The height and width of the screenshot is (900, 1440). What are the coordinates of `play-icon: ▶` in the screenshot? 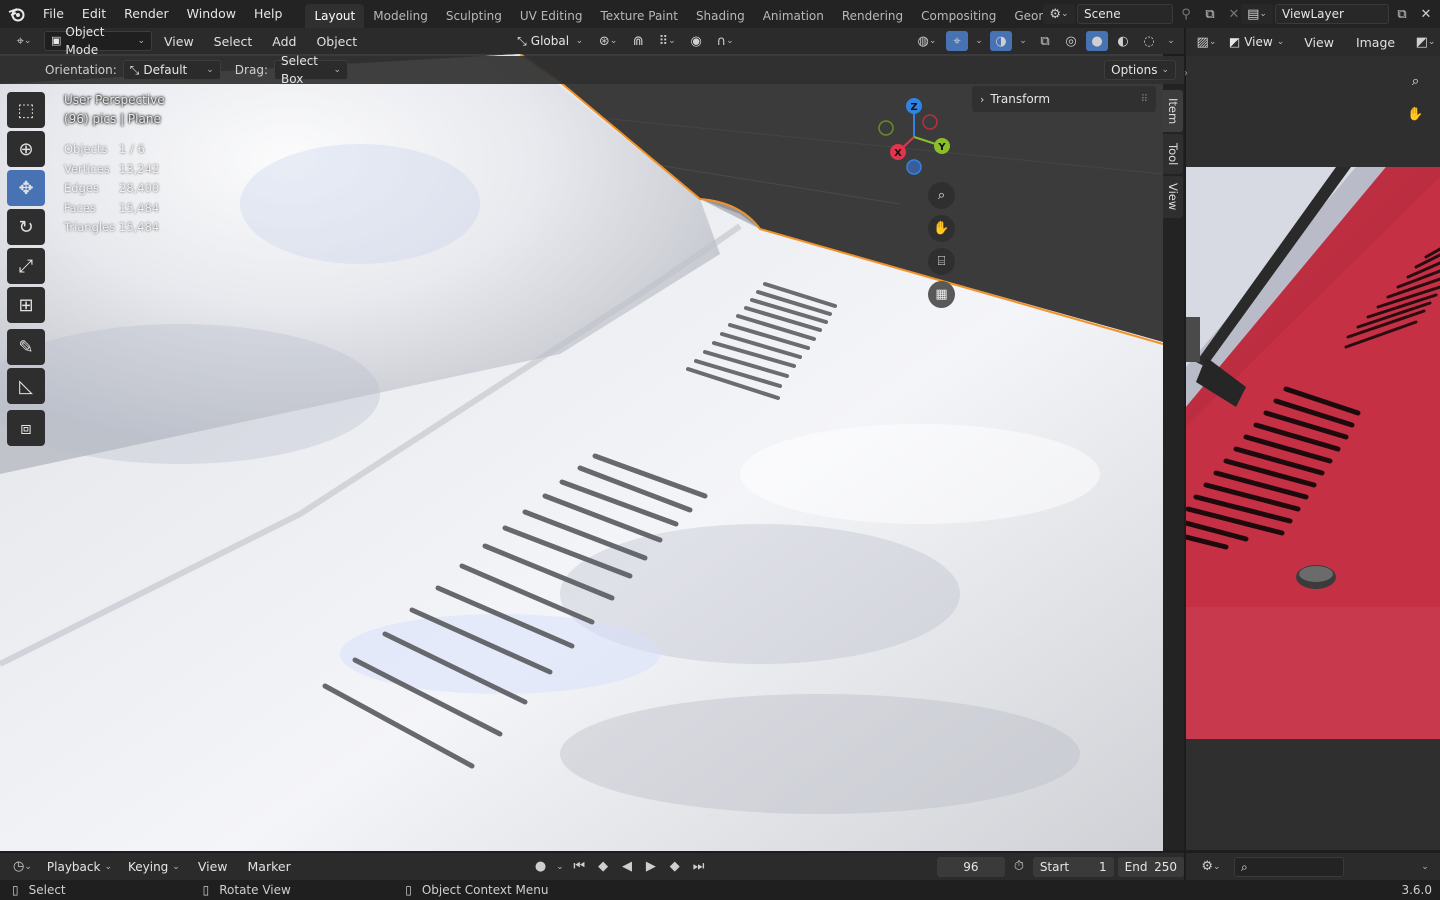 It's located at (651, 867).